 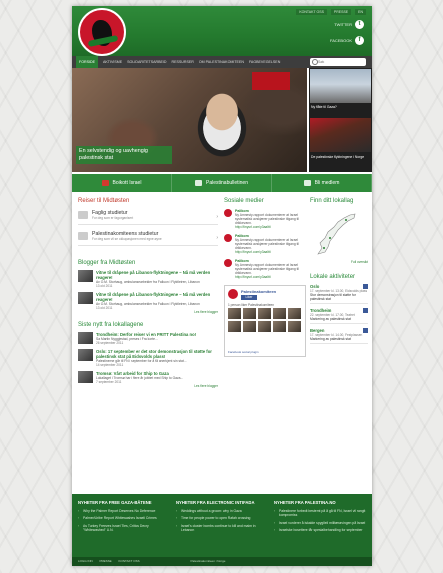 What do you see at coordinates (110, 343) in the screenshot?
I see `news-date: 26 september 2011` at bounding box center [110, 343].